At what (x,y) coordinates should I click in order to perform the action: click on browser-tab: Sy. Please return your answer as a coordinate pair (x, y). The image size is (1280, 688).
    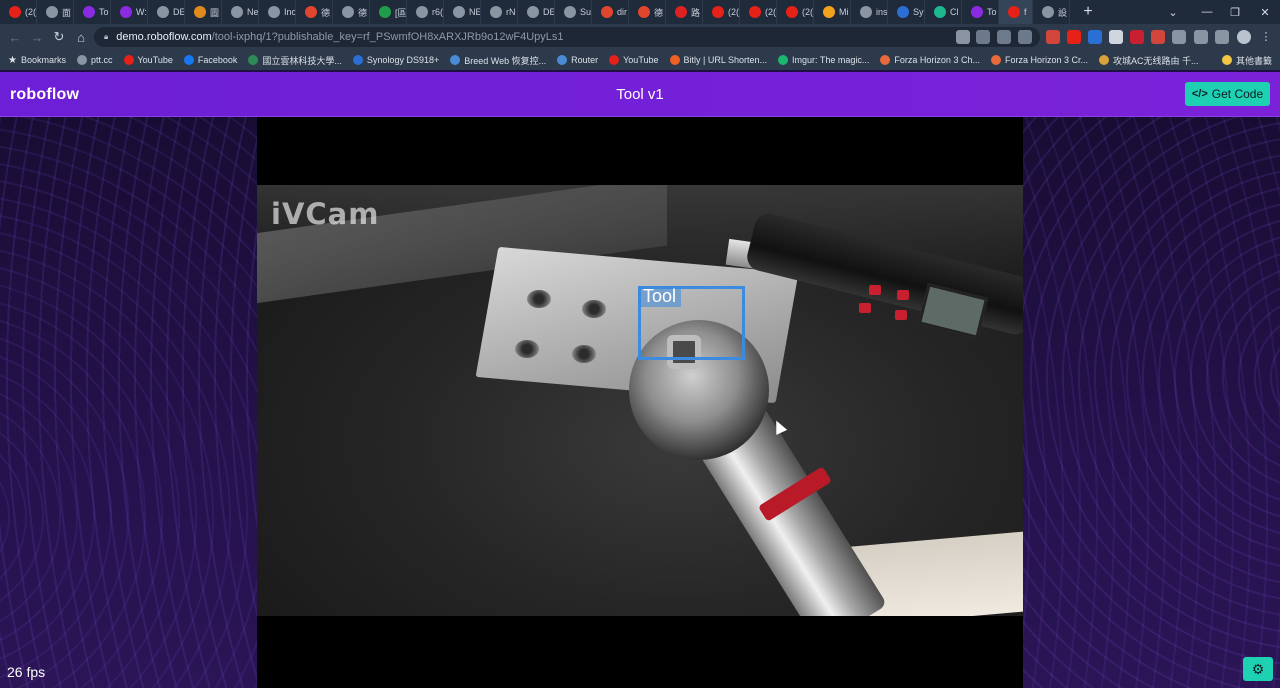
    Looking at the image, I should click on (906, 12).